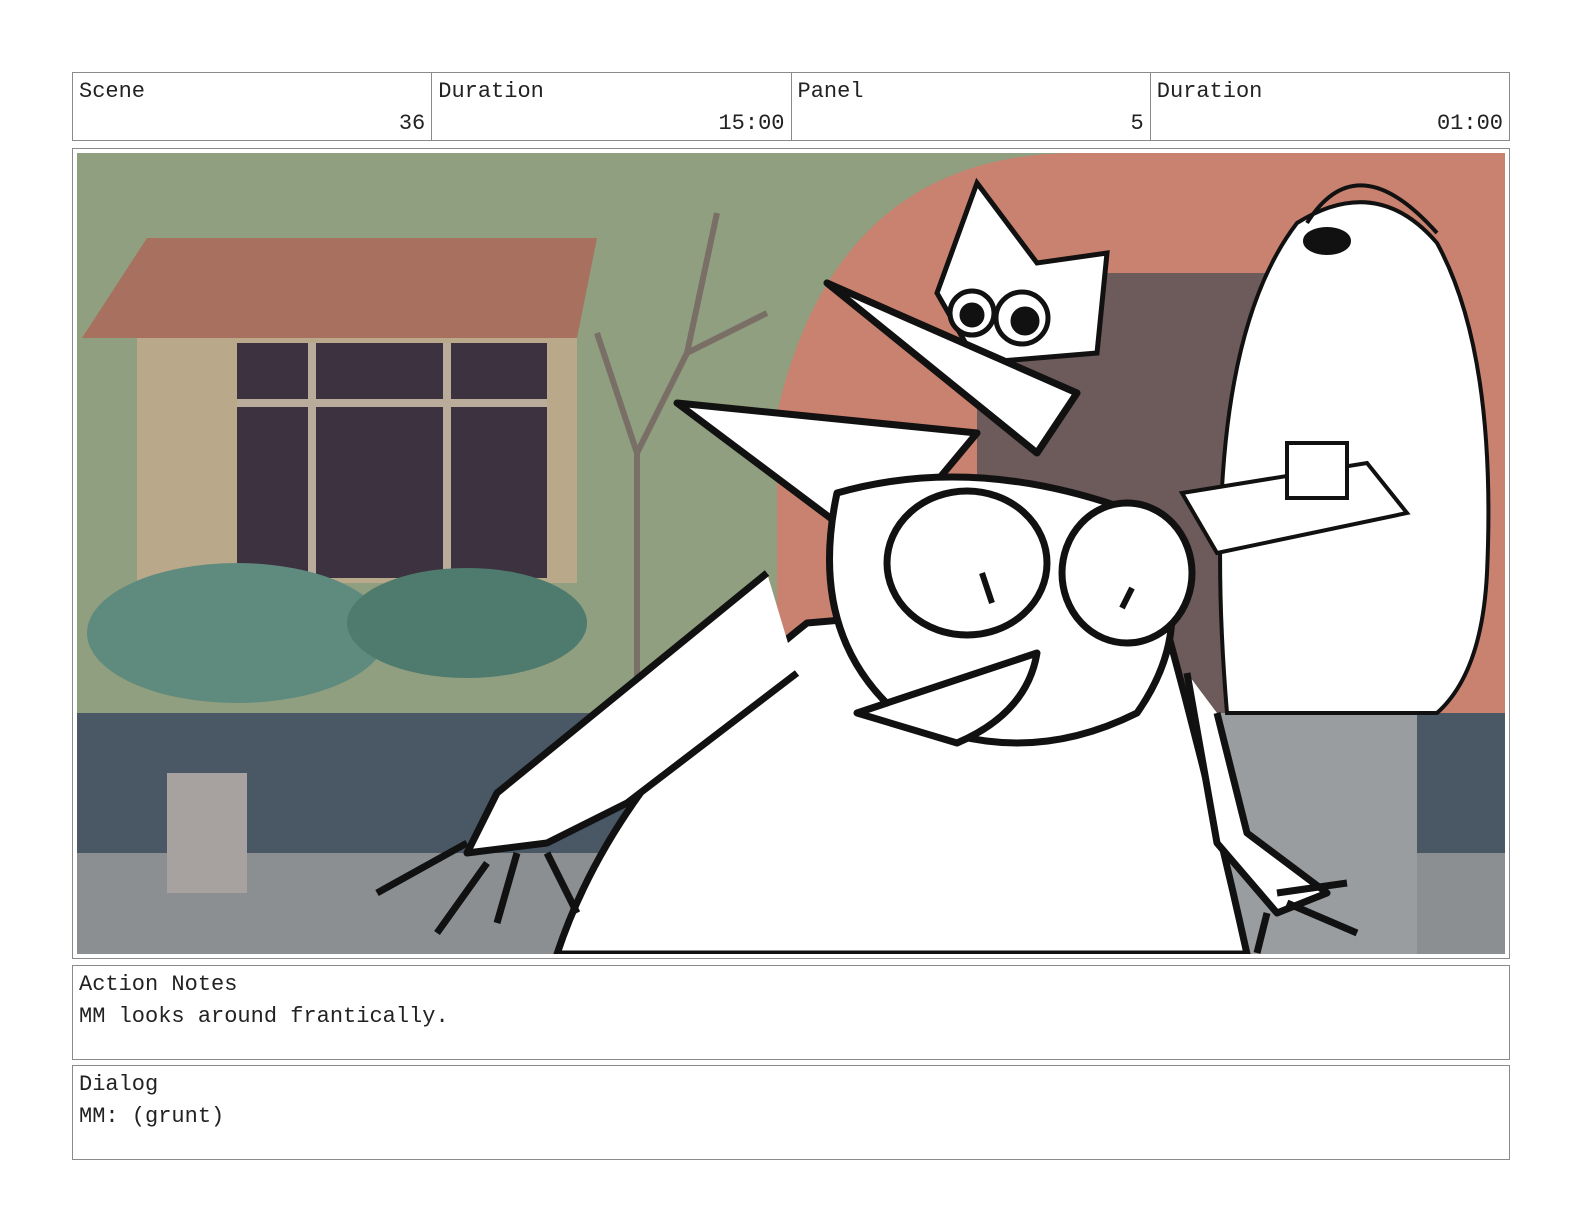 This screenshot has width=1582, height=1225. I want to click on scene-cell: Scene 36, so click(253, 106).